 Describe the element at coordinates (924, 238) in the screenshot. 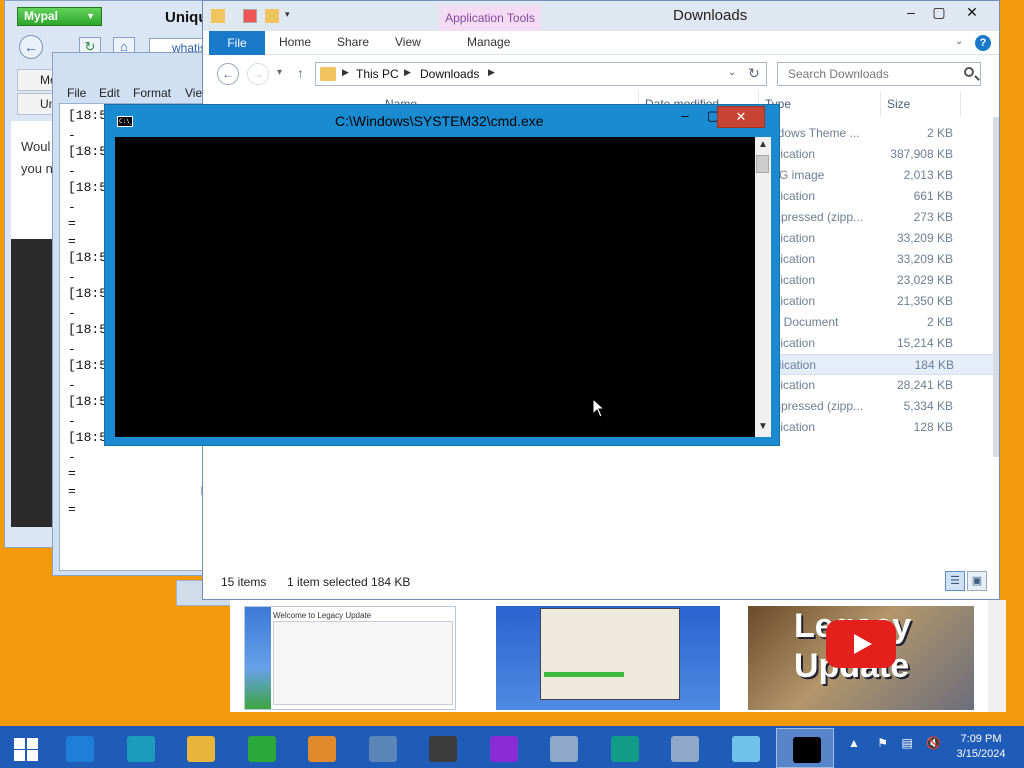

I see `file-size: 33,209 KB` at that location.